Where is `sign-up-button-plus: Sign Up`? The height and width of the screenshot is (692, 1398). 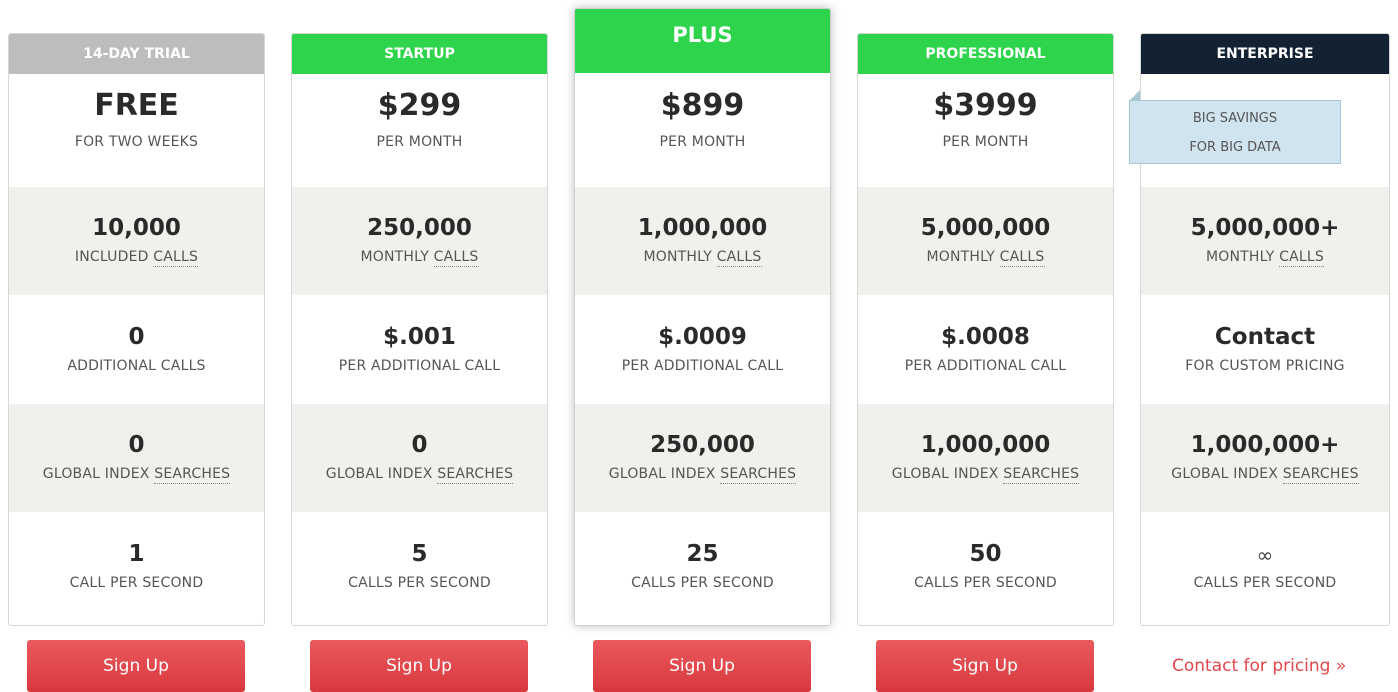
sign-up-button-plus: Sign Up is located at coordinates (702, 666).